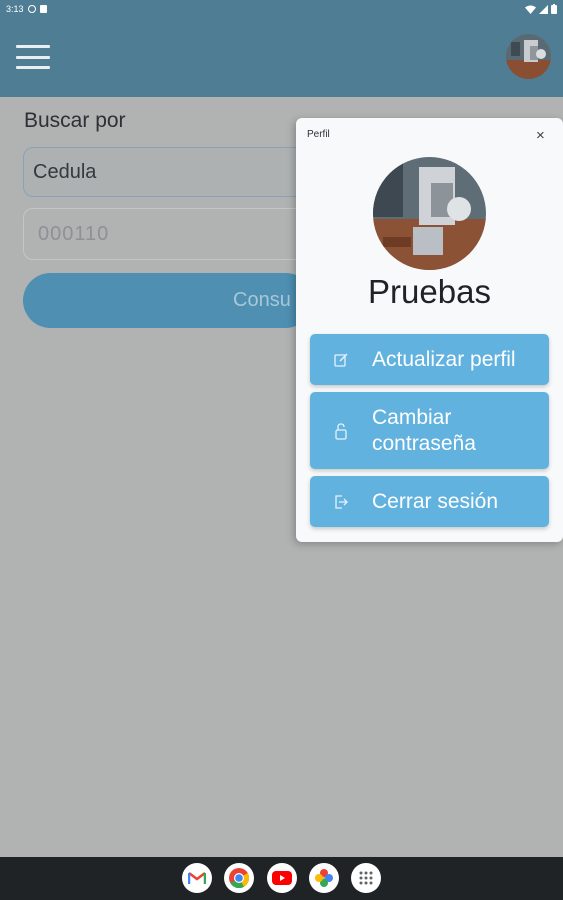  Describe the element at coordinates (341, 360) in the screenshot. I see `edit-icon` at that location.